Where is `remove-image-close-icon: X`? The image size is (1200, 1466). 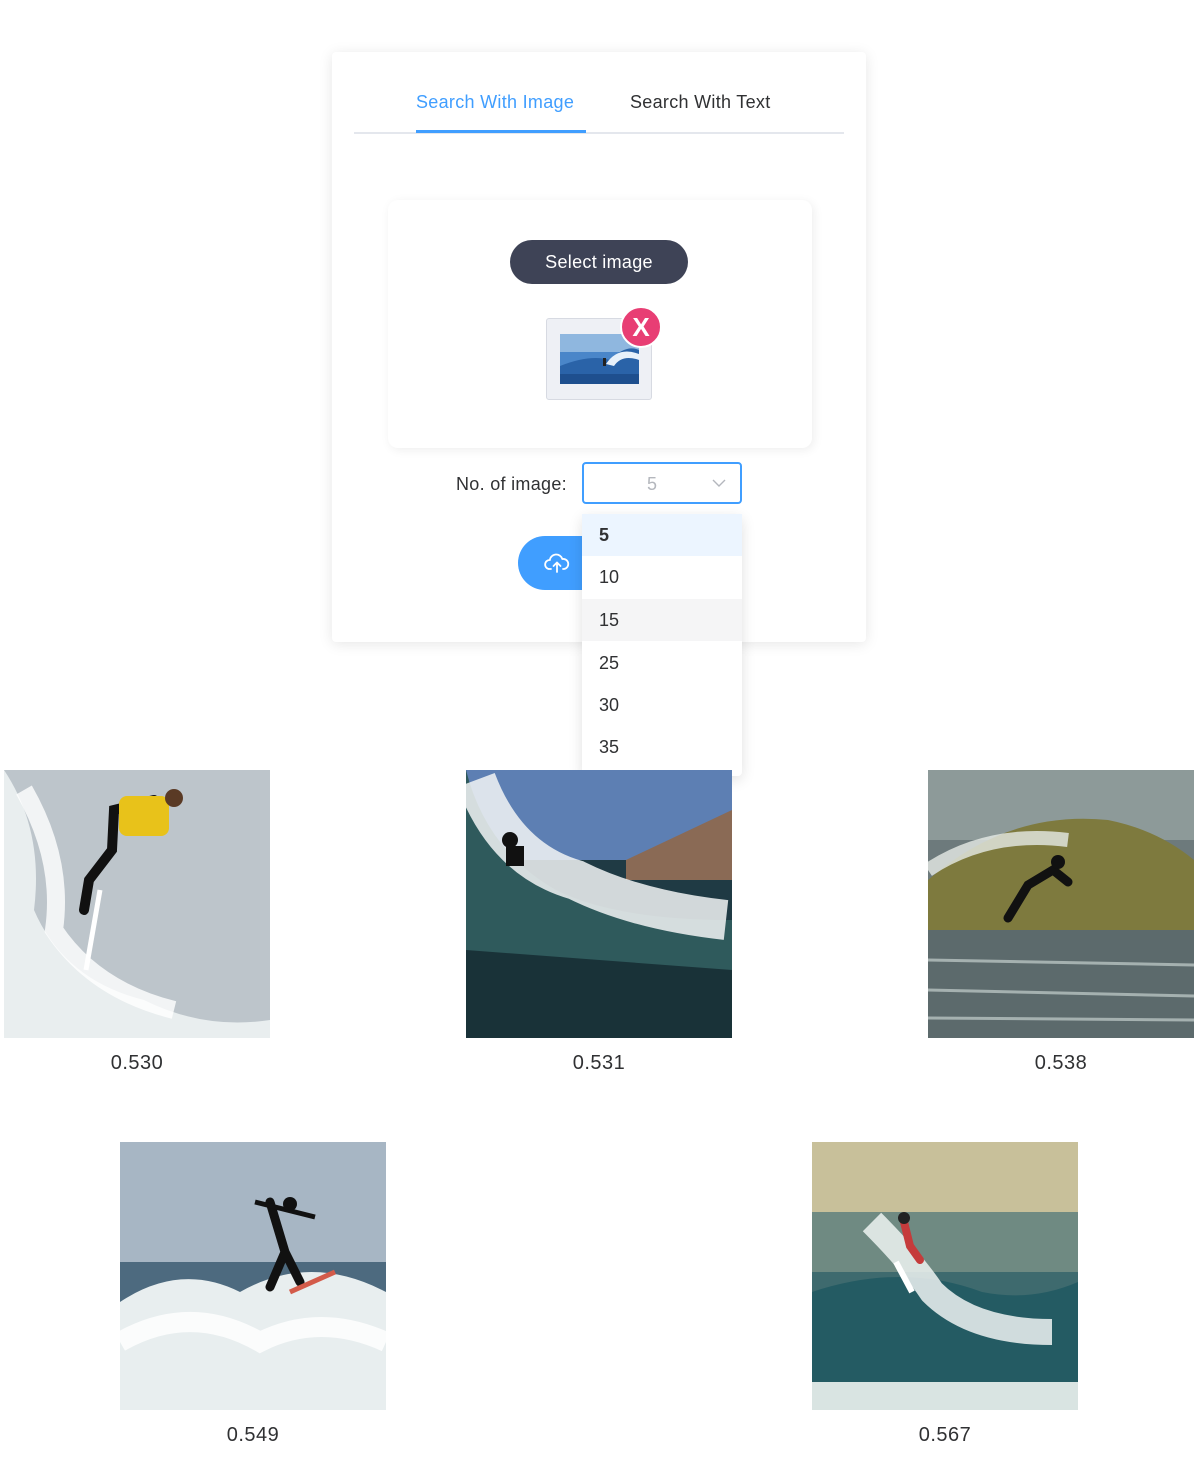 remove-image-close-icon: X is located at coordinates (641, 327).